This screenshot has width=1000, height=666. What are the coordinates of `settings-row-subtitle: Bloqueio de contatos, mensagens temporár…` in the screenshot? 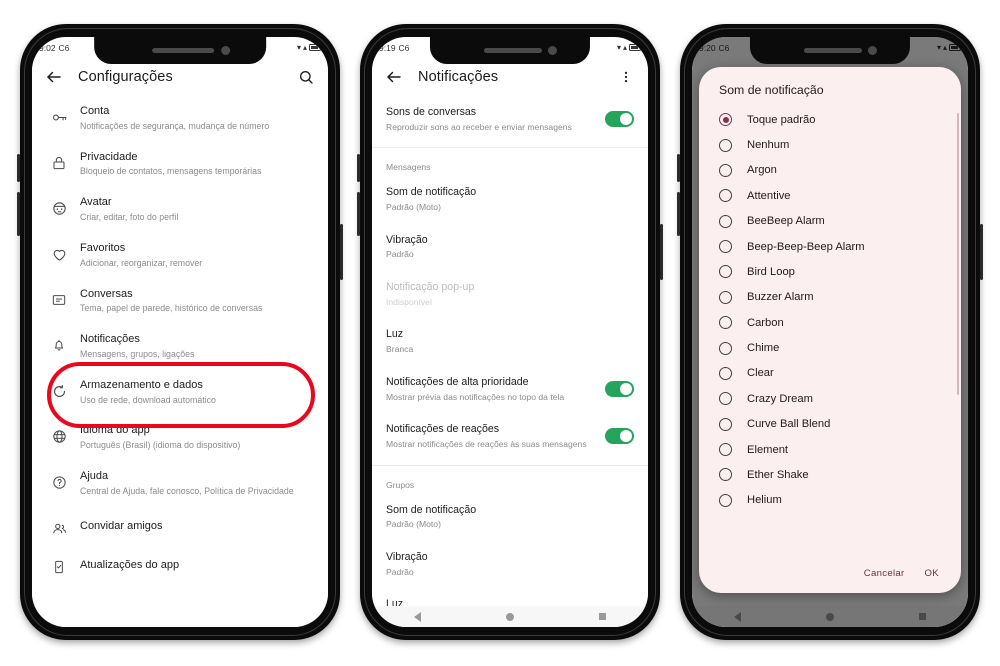 It's located at (171, 171).